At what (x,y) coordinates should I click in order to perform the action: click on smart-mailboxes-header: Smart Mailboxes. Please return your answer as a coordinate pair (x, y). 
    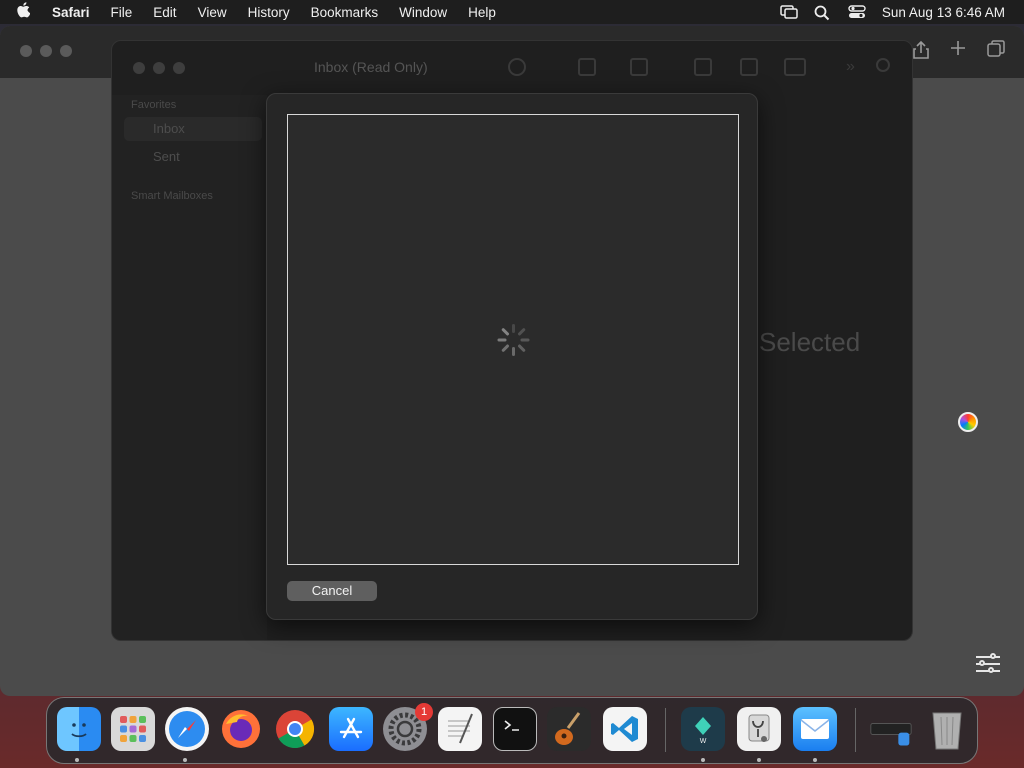
    Looking at the image, I should click on (172, 196).